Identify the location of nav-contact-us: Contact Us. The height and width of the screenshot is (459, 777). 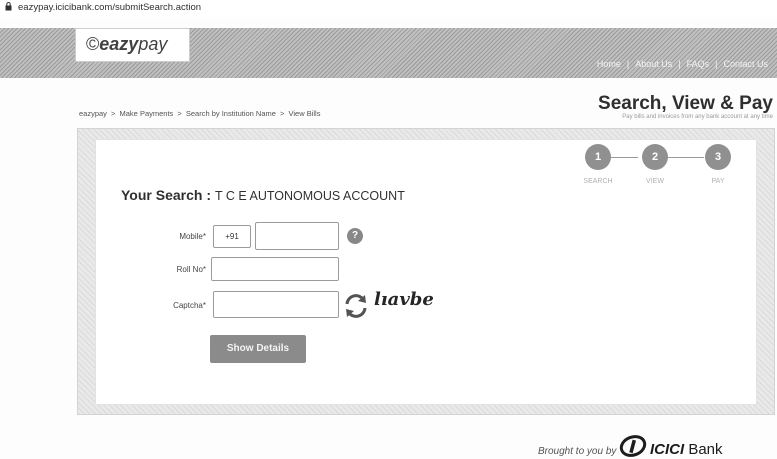
(745, 64).